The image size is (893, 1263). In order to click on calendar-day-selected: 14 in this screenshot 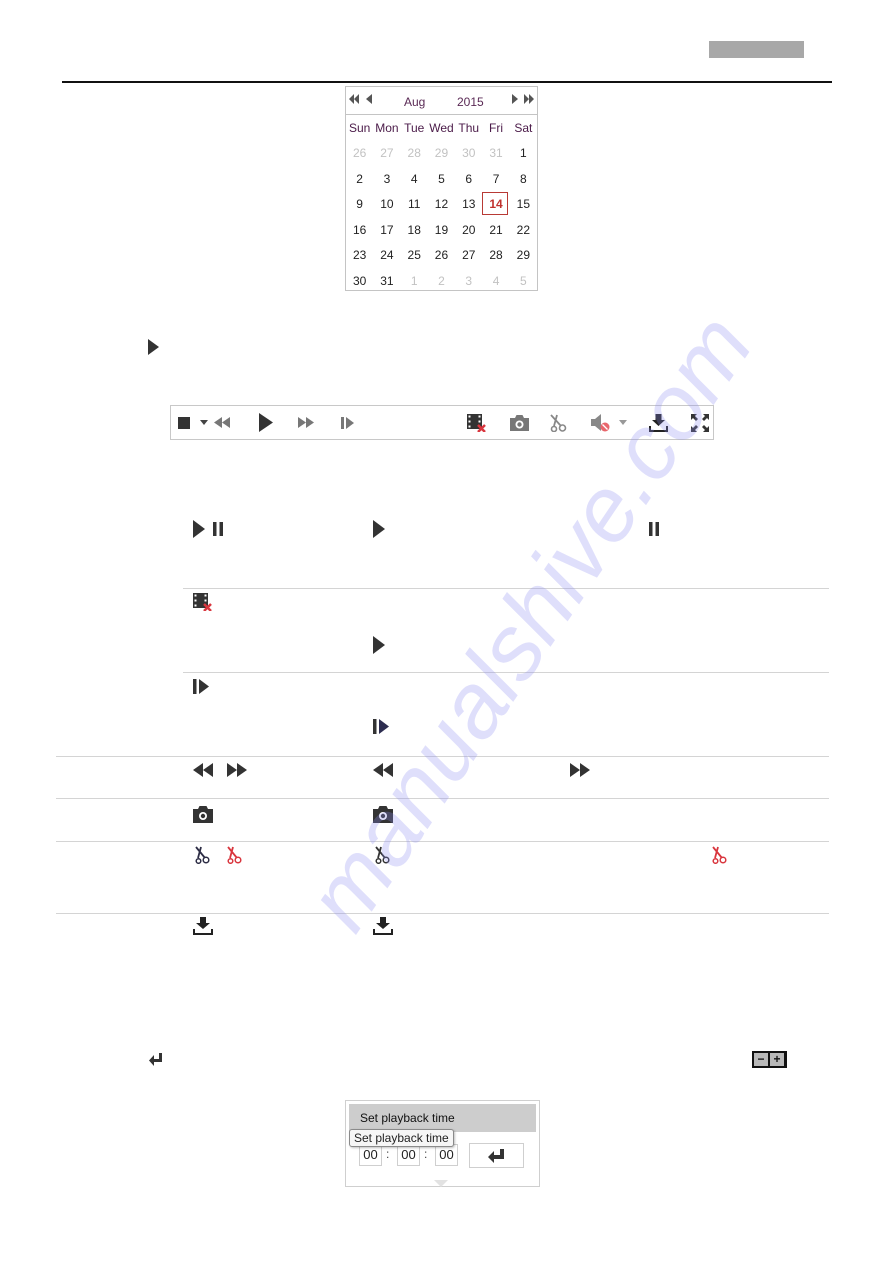, I will do `click(495, 204)`.